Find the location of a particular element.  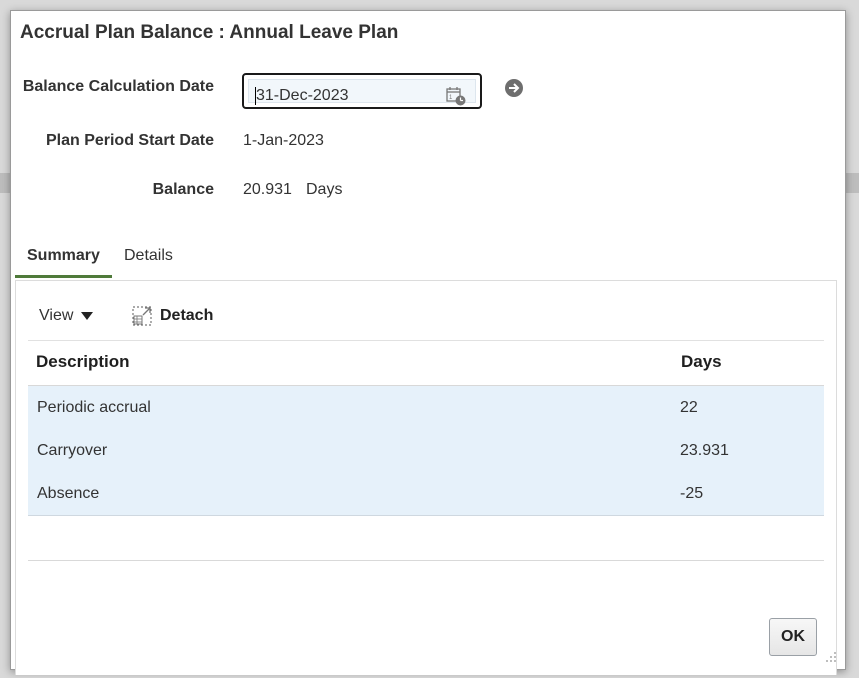

table-row: Carryover 23.931 is located at coordinates (426, 450).